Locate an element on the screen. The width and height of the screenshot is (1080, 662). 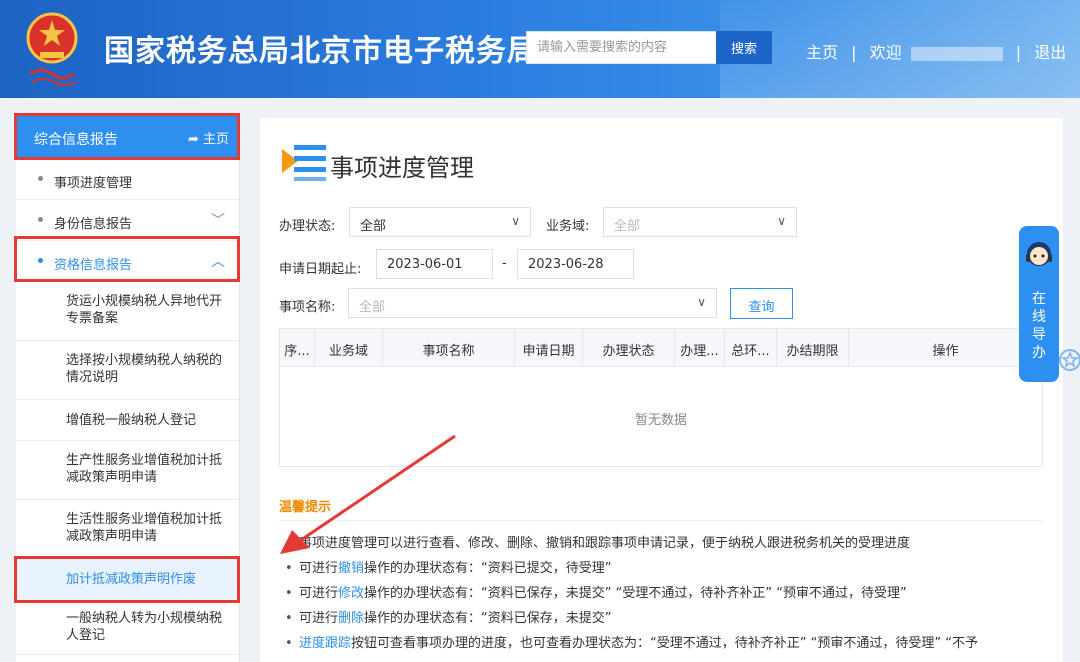
welcome-text: 欢迎 is located at coordinates (885, 52).